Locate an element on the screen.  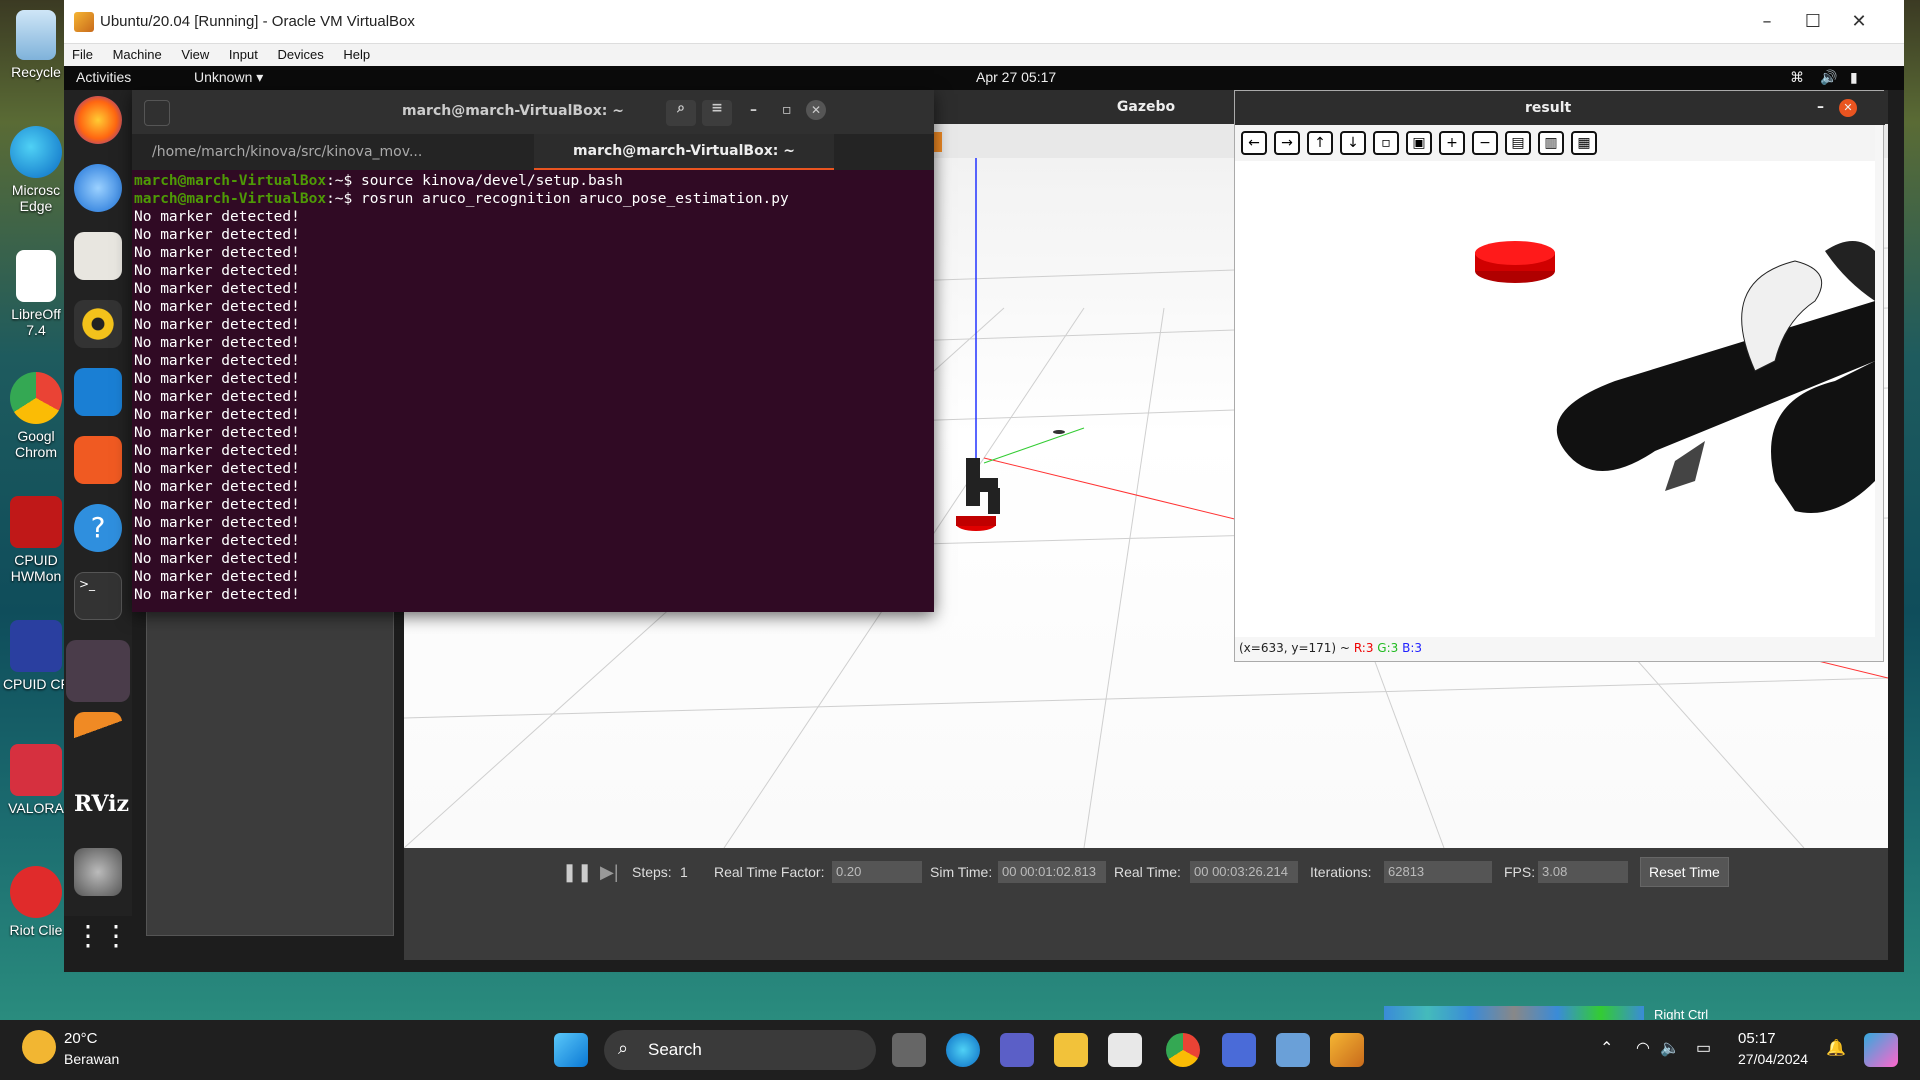
ubuntu-top-bar: Activities Unknown ▾ Apr 27 05:17 ⌘ 🔊 ▮ is located at coordinates (984, 78).